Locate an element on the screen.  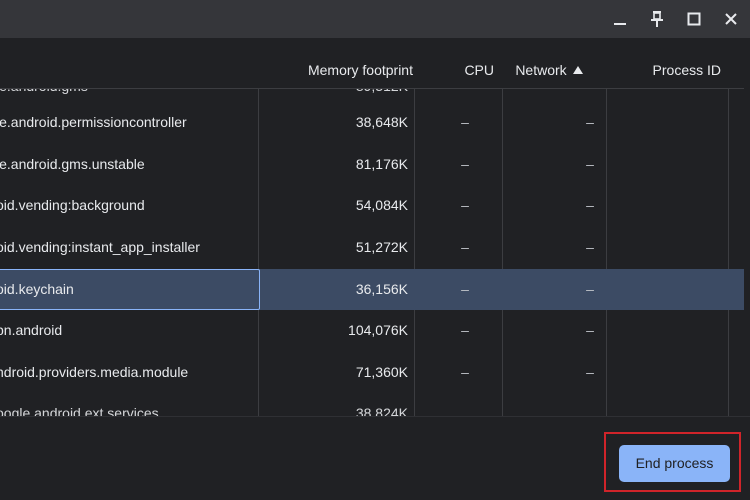
memory-value: 71,360K is located at coordinates (381, 372).